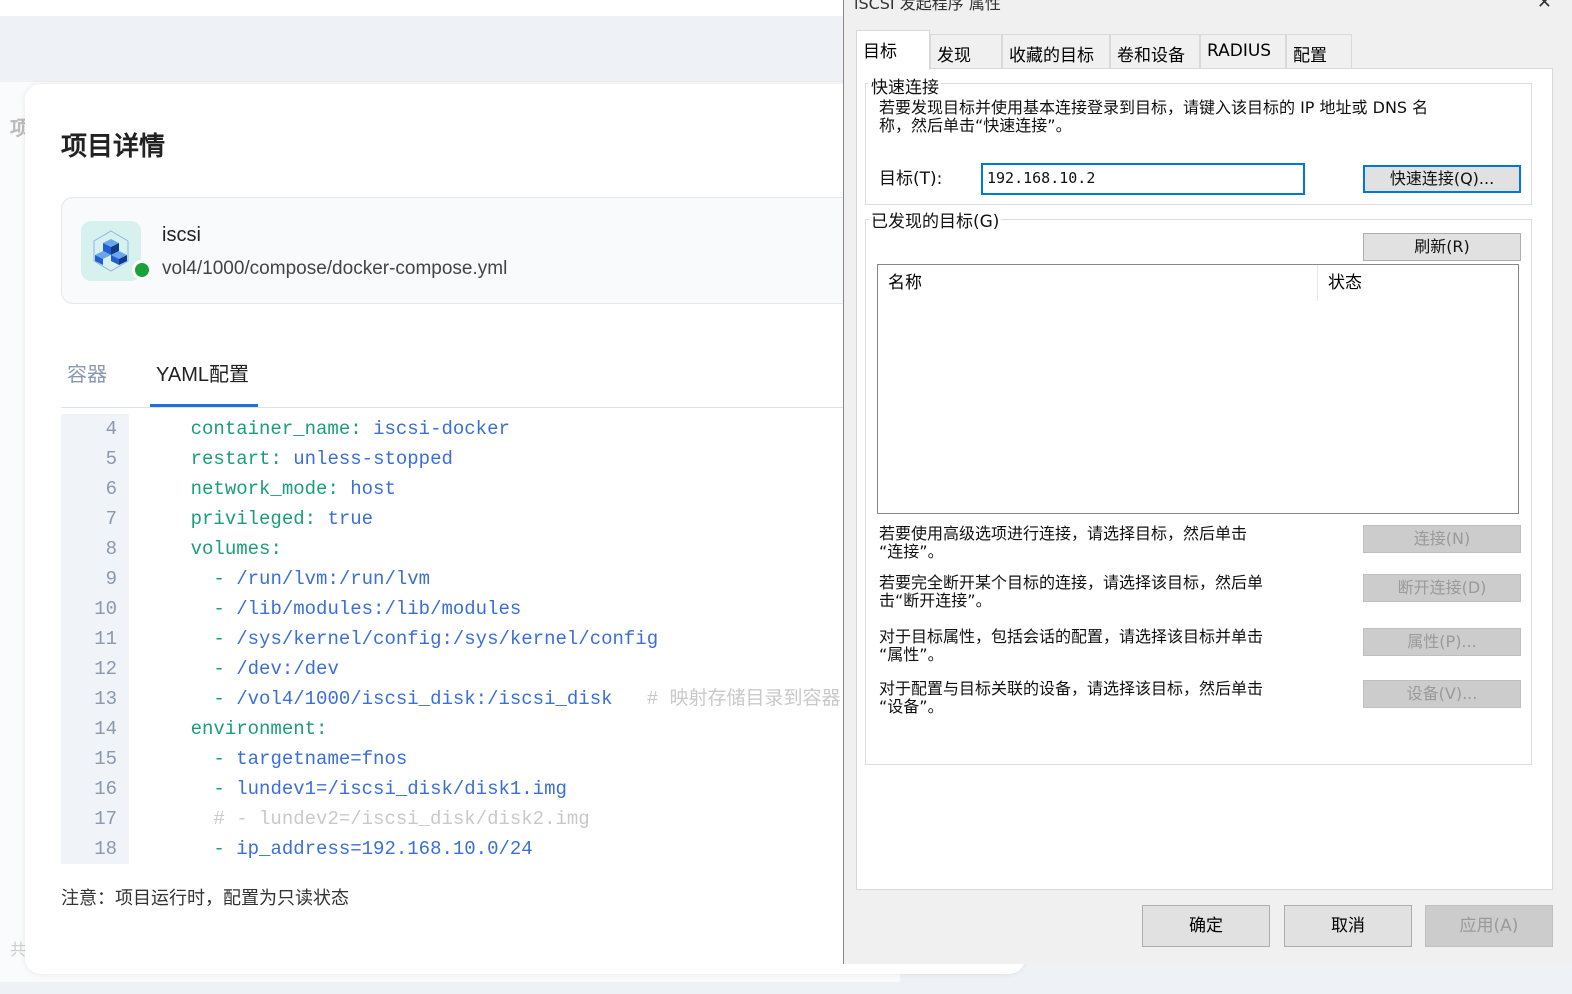 Image resolution: width=1572 pixels, height=994 pixels. I want to click on project-name: iscsi, so click(181, 235).